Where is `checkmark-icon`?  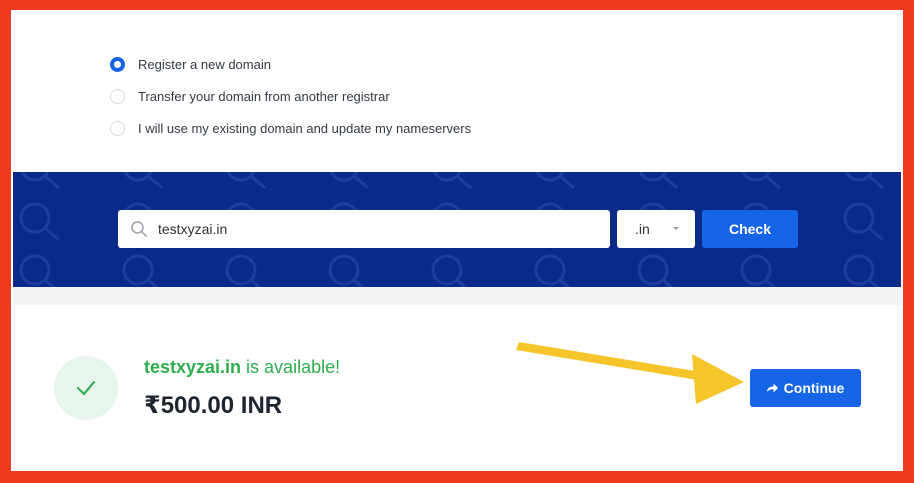
checkmark-icon is located at coordinates (86, 388).